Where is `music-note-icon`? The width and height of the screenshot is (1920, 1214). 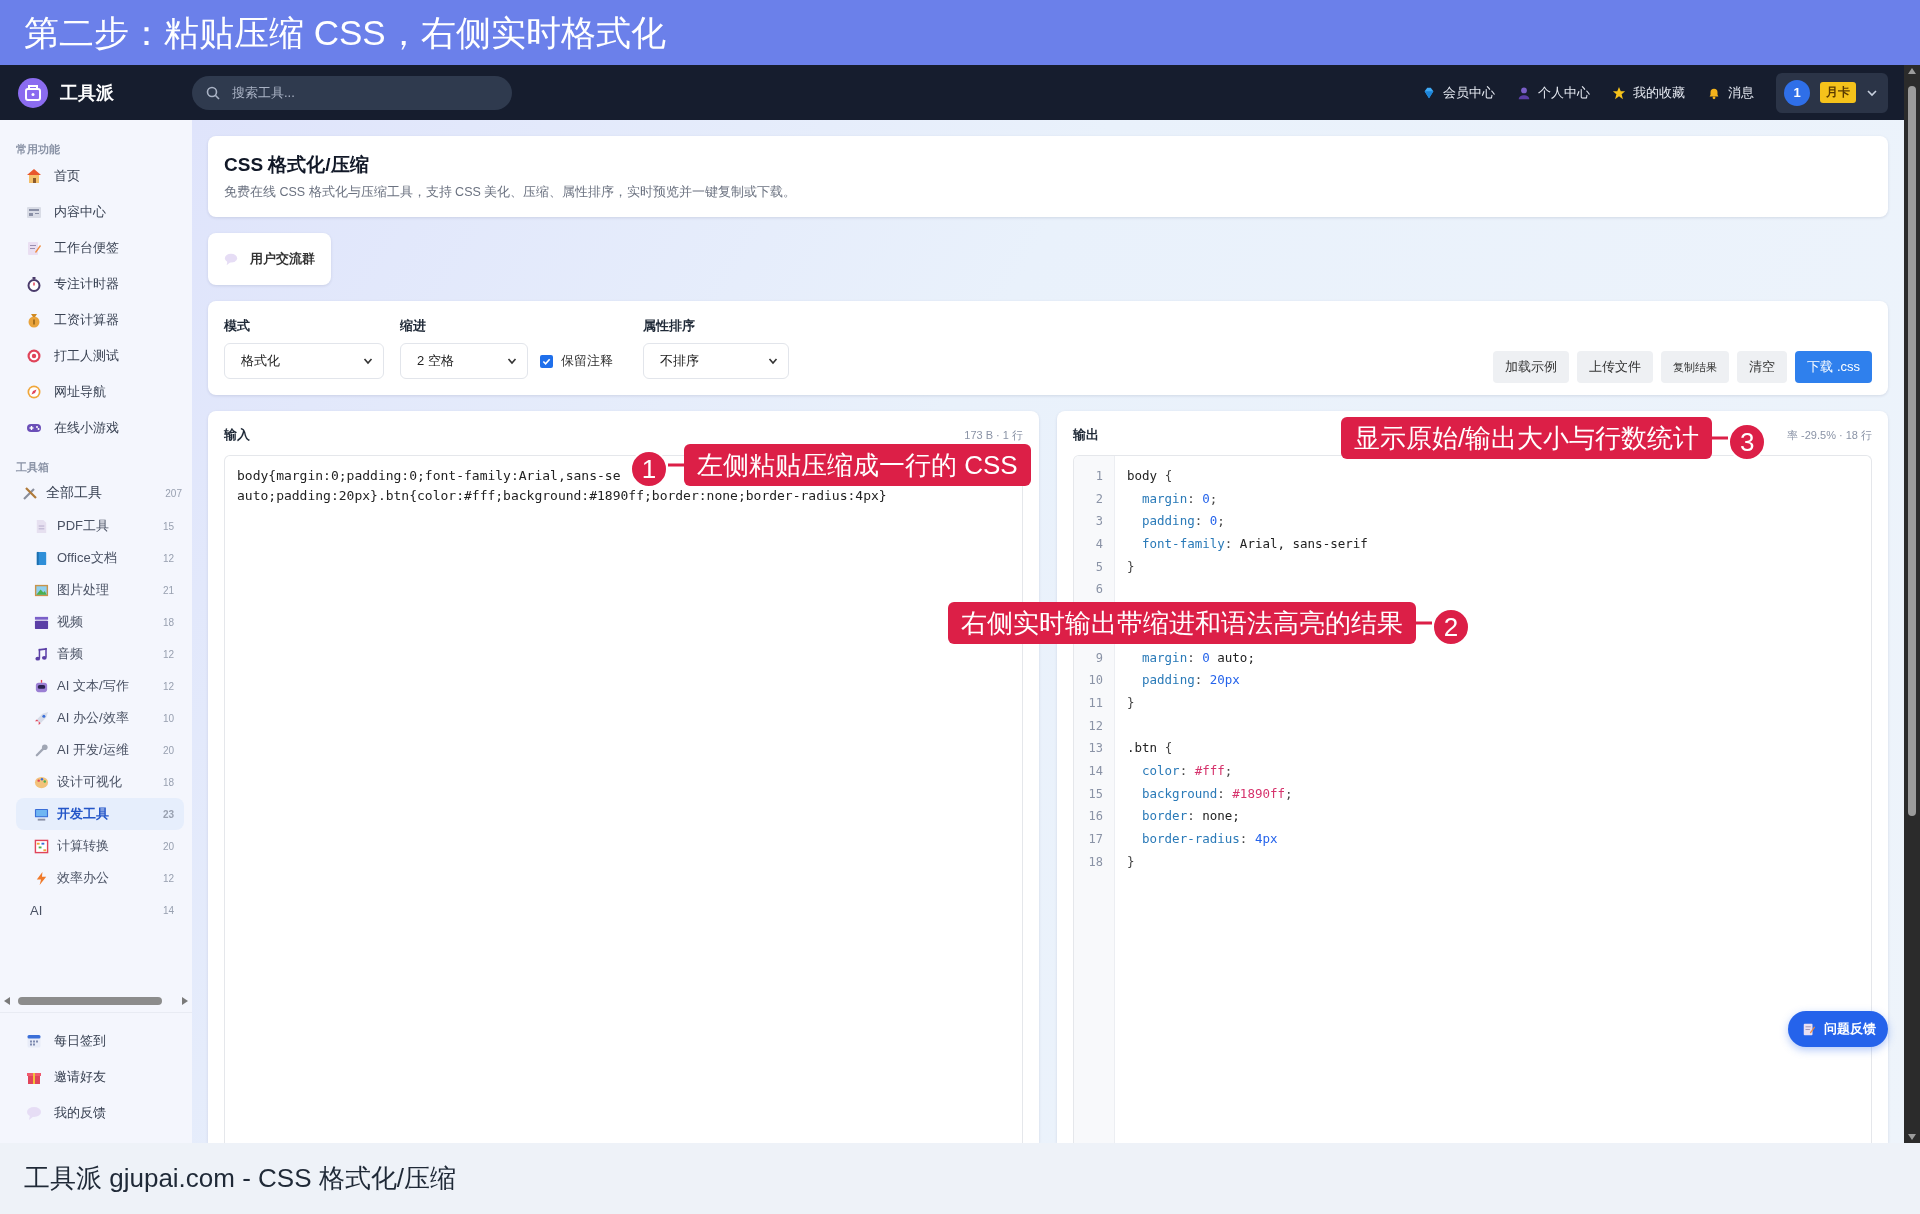
music-note-icon is located at coordinates (41, 654).